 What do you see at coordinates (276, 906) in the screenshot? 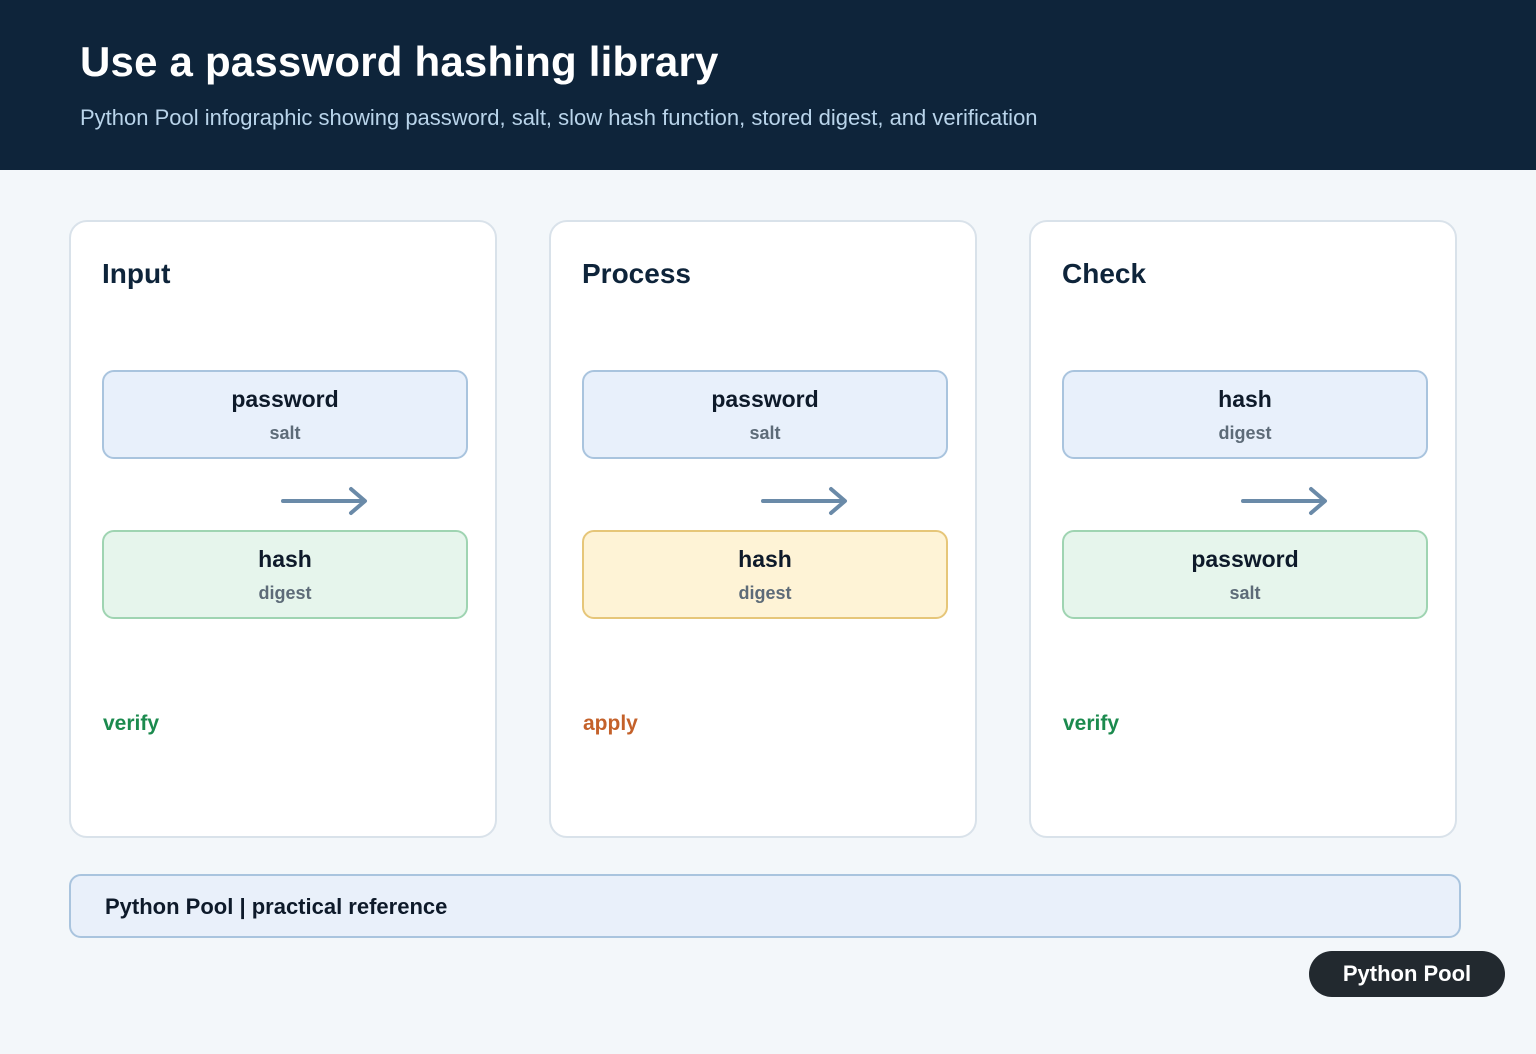
I see `footer-text: Python Pool | practical reference` at bounding box center [276, 906].